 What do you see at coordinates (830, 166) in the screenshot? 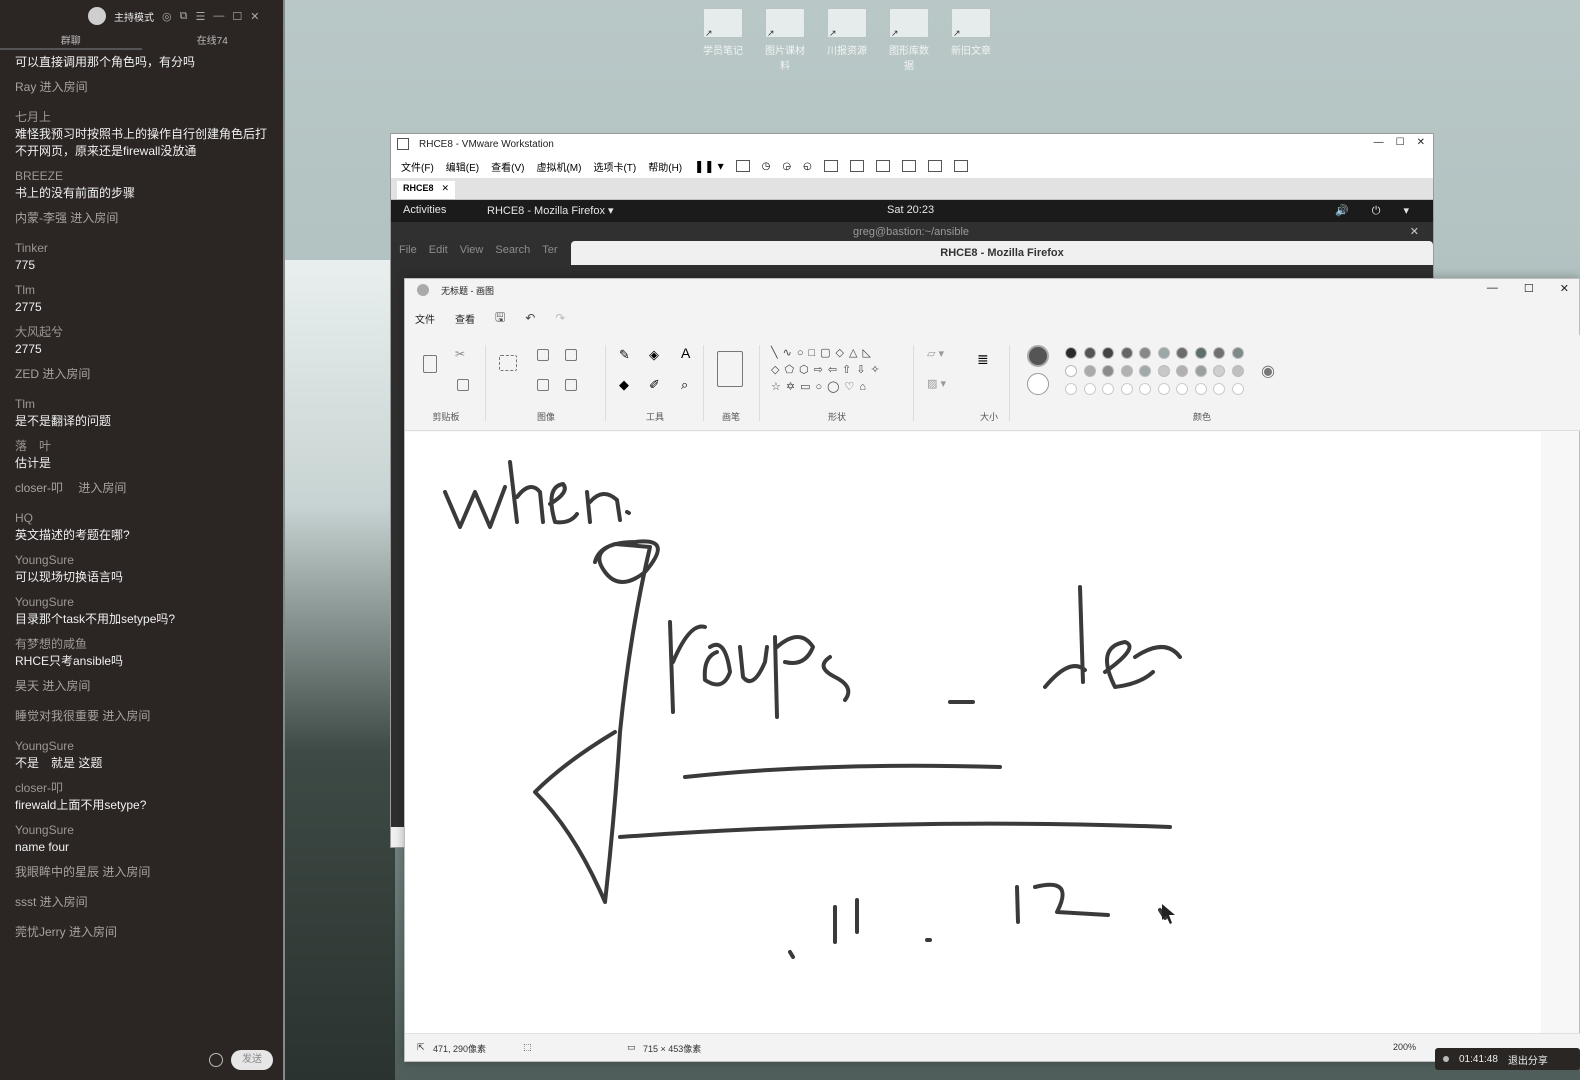
I see `sidebar-toggle-icon` at bounding box center [830, 166].